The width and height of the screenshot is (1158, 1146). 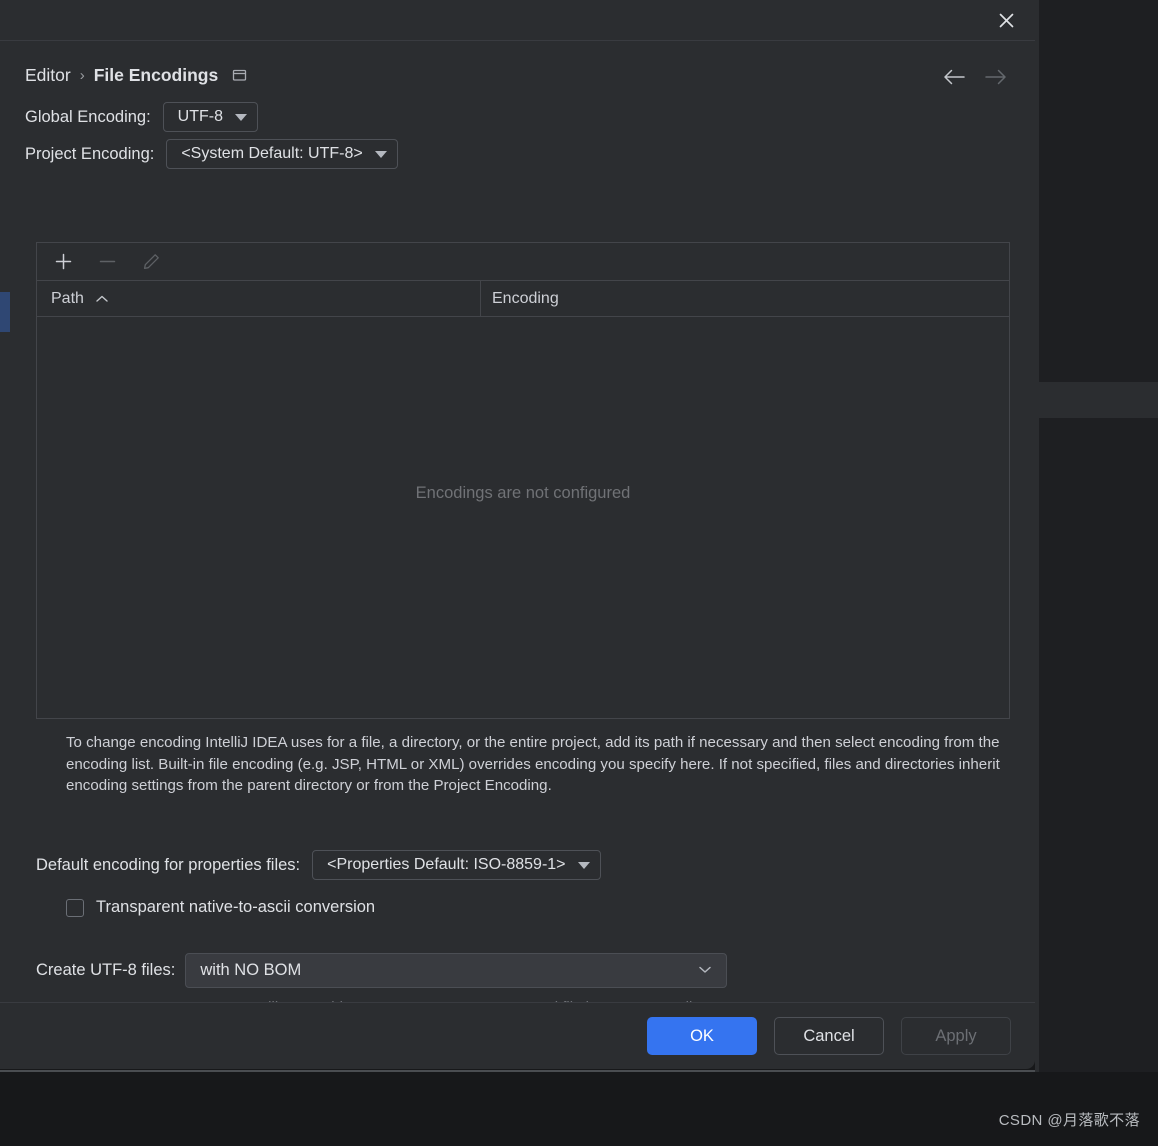 I want to click on panel-window-icon, so click(x=239, y=75).